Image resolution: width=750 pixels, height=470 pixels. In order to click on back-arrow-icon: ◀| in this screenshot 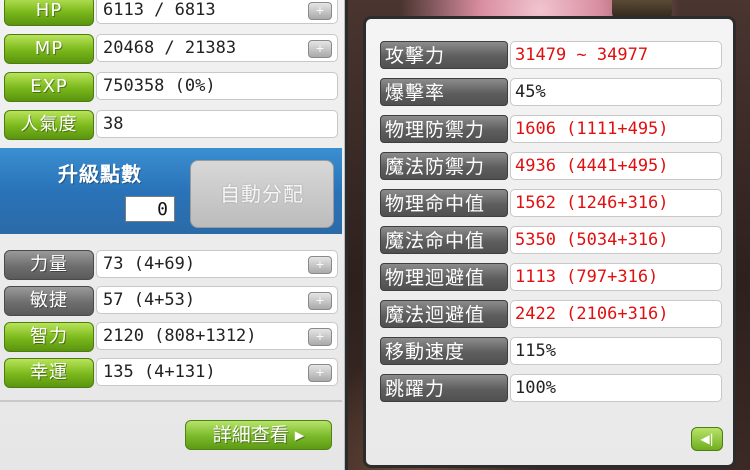, I will do `click(707, 439)`.